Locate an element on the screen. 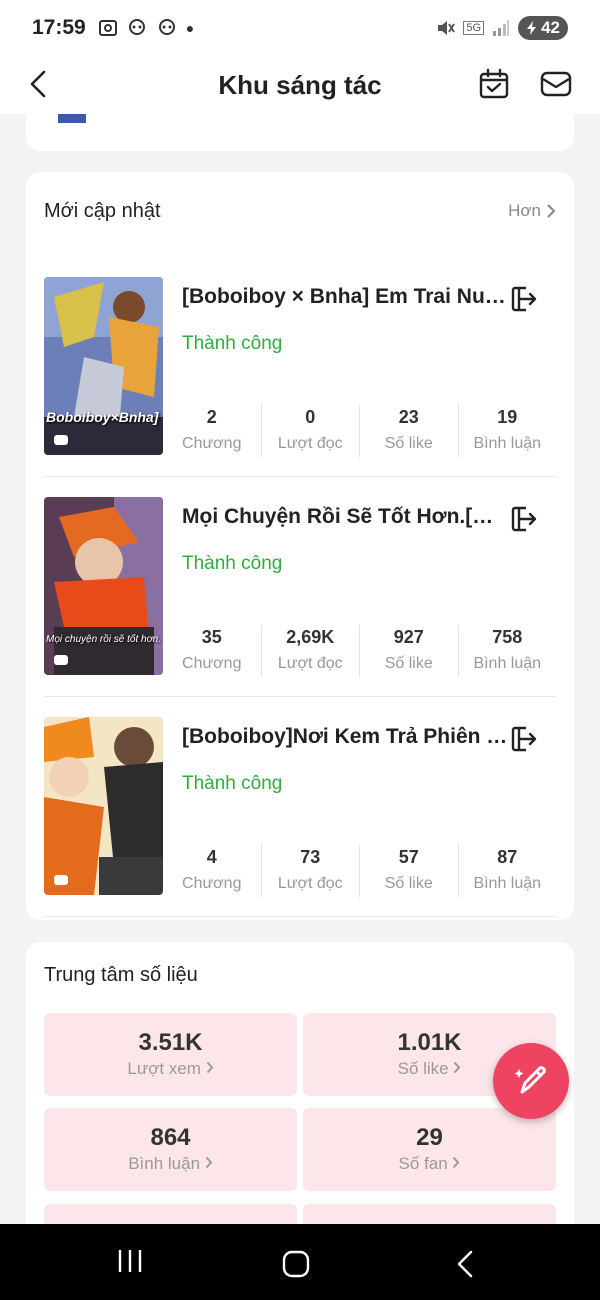 This screenshot has height=1300, width=600. tile-label: Số like is located at coordinates (423, 1068).